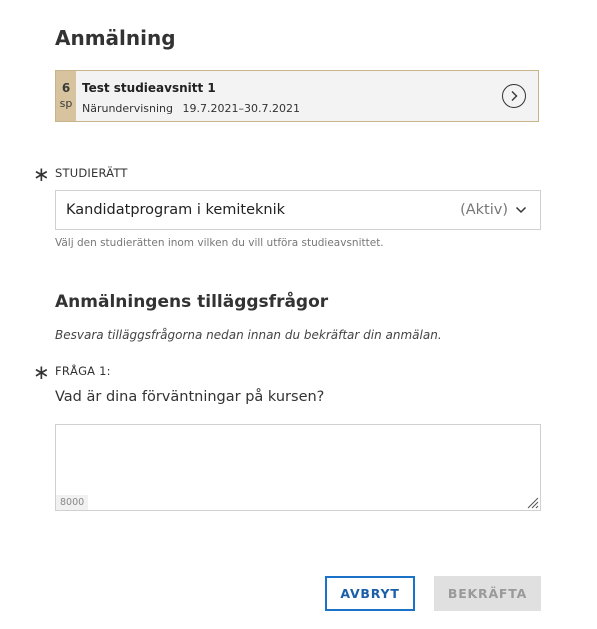  Describe the element at coordinates (484, 210) in the screenshot. I see `study-right-status: (Aktiv)` at that location.